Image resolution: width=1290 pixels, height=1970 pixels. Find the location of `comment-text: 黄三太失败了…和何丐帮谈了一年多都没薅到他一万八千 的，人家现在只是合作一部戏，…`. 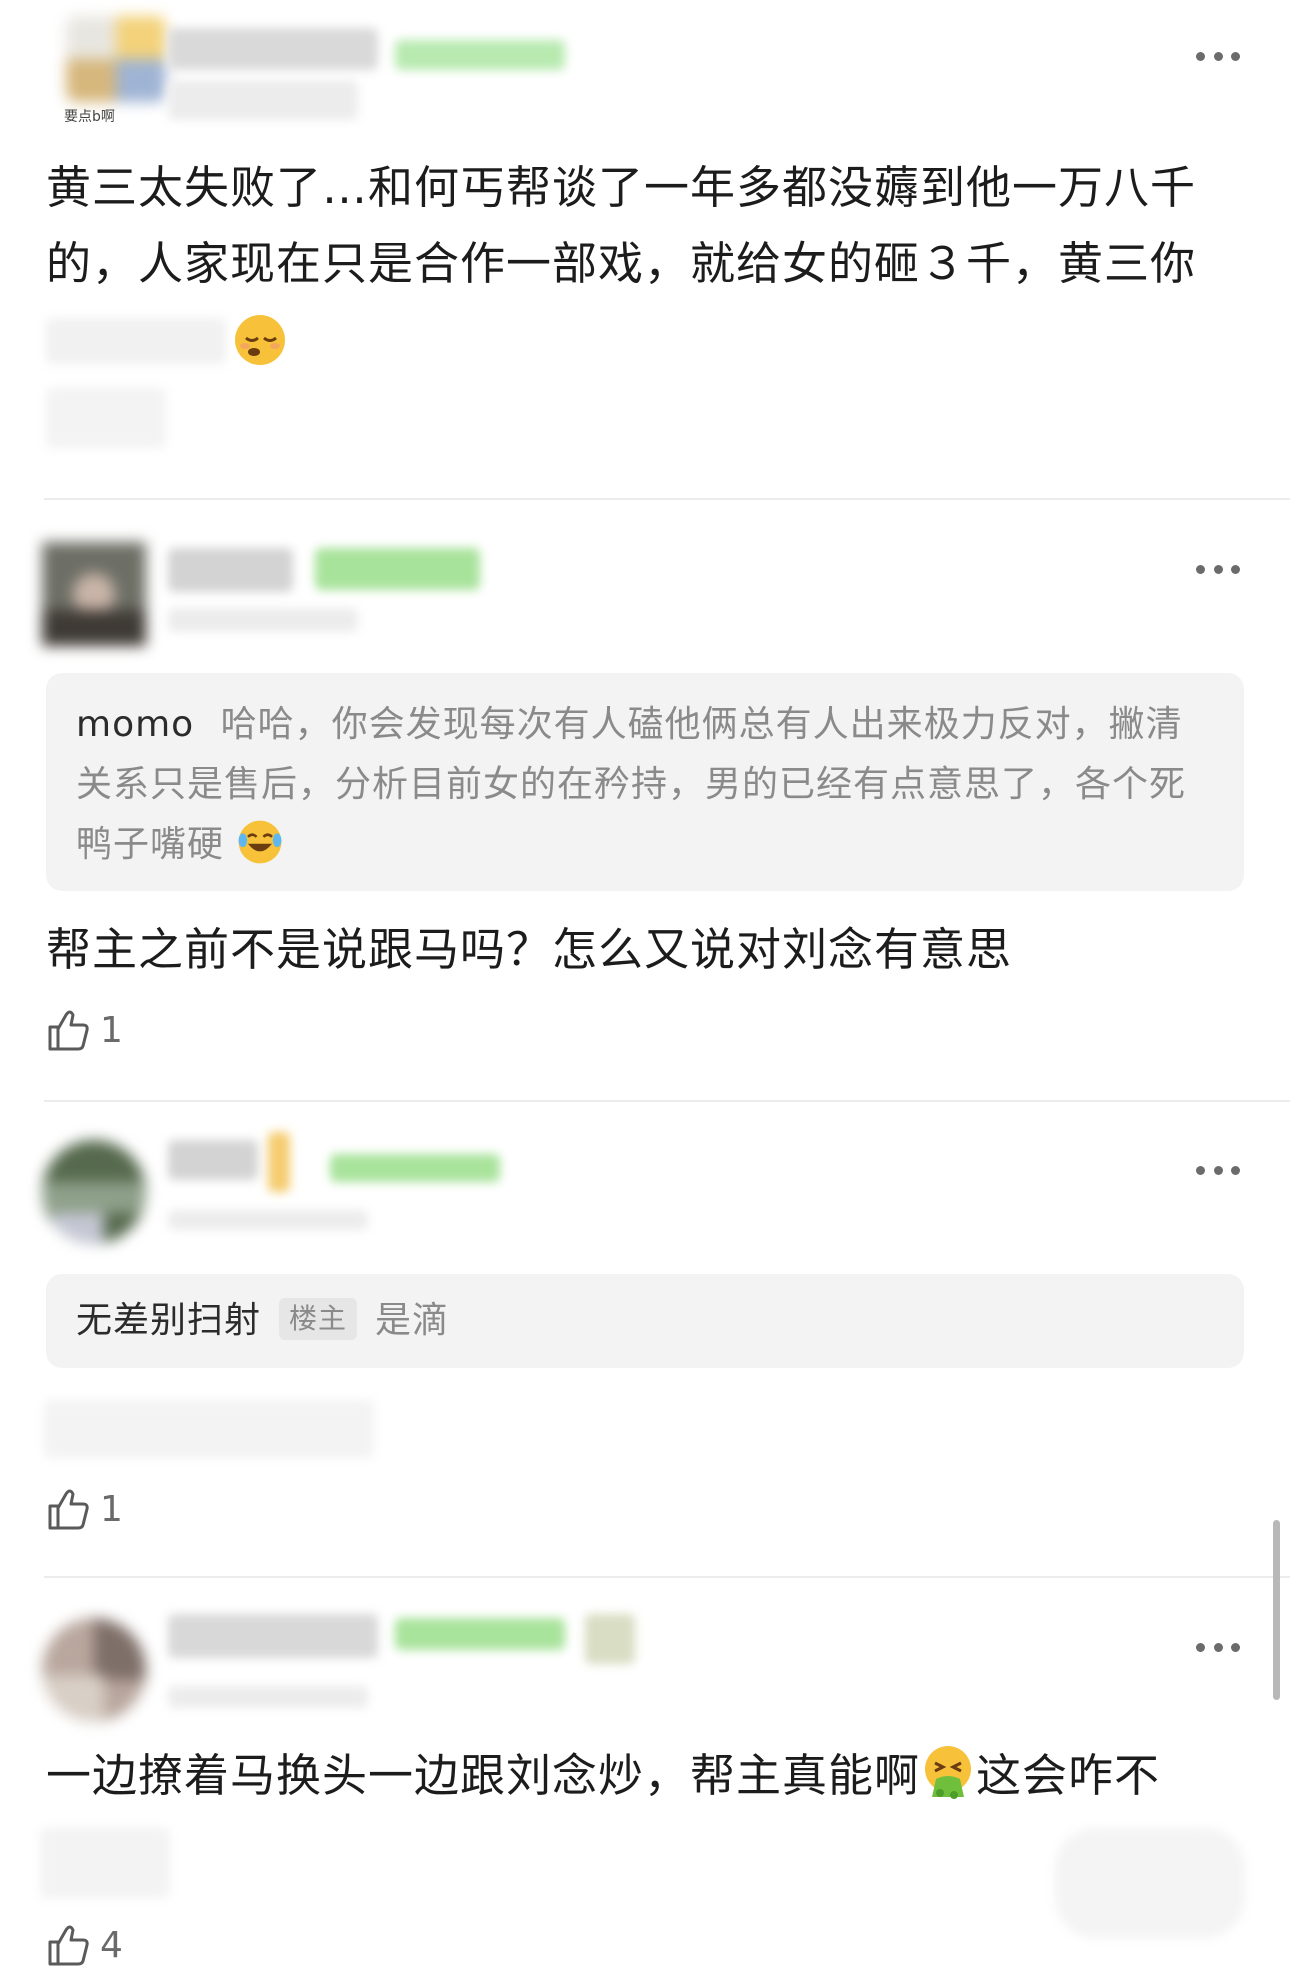

comment-text: 黄三太失败了…和何丐帮谈了一年多都没薅到他一万八千 的，人家现在只是合作一部戏，… is located at coordinates (645, 302).